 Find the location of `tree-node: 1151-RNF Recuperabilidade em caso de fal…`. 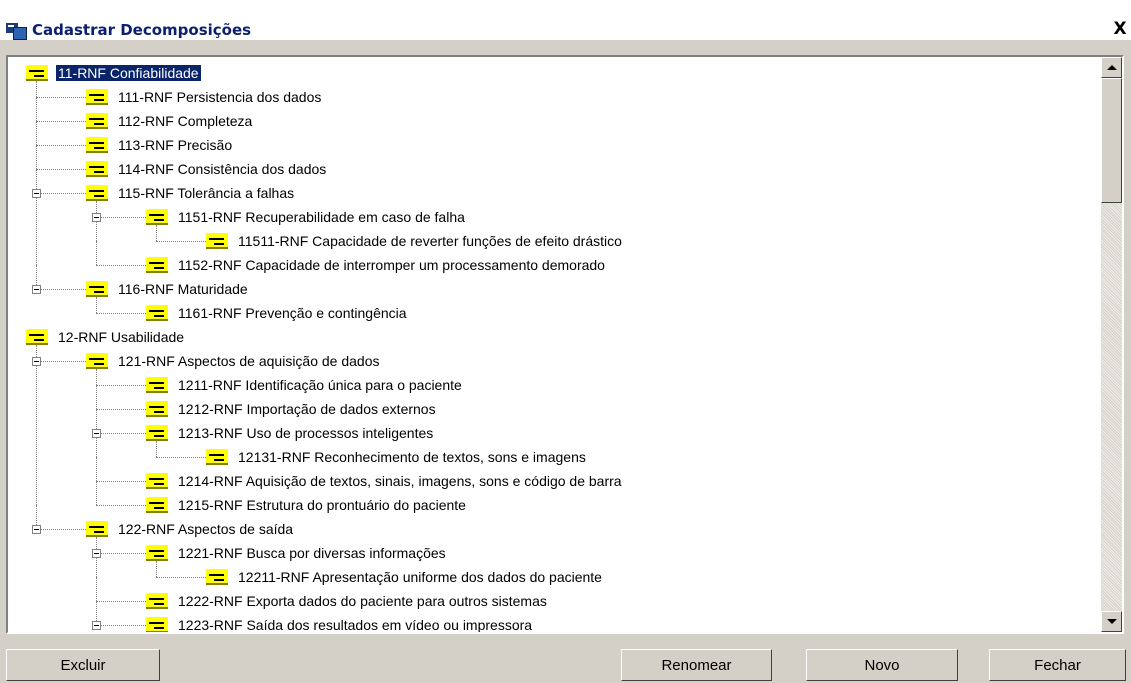

tree-node: 1151-RNF Recuperabilidade em caso de fal… is located at coordinates (306, 217).